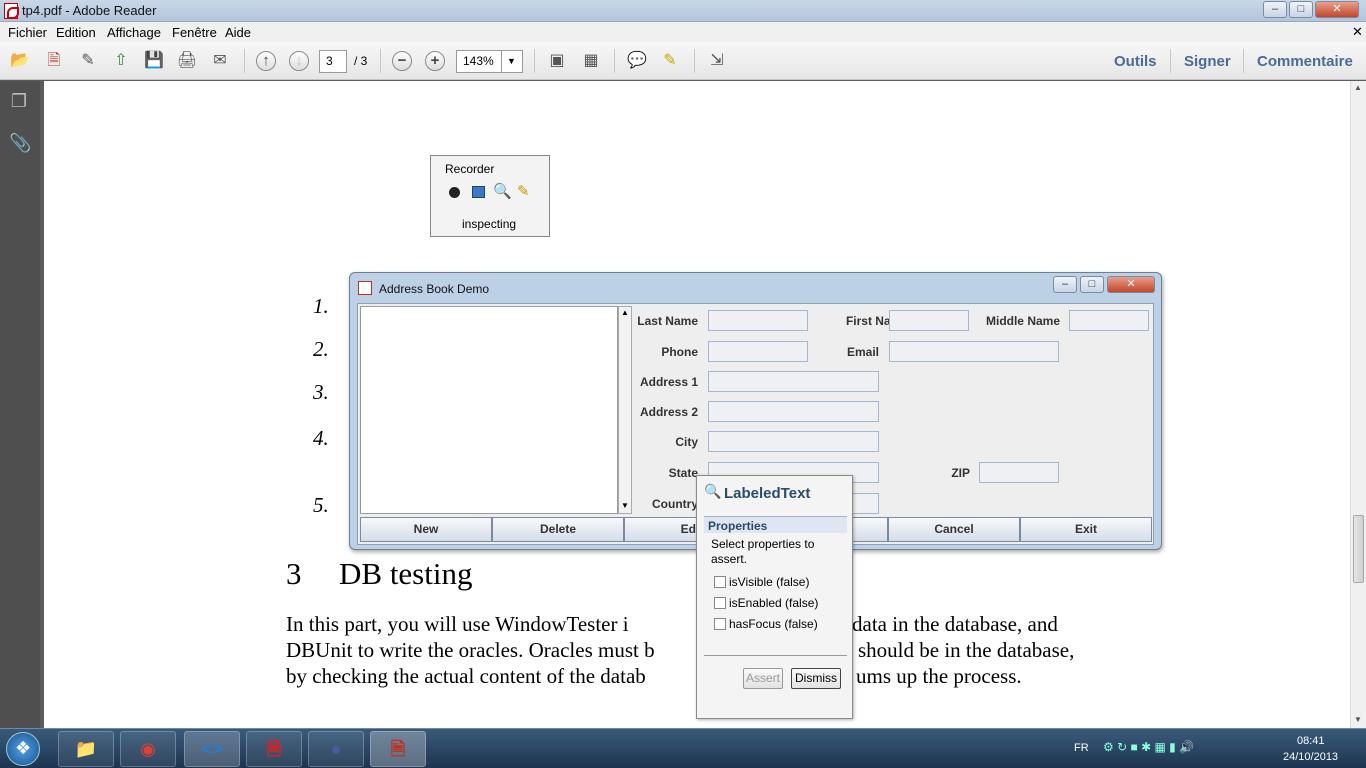  Describe the element at coordinates (1358, 87) in the screenshot. I see `scroll-up-icon: ▲` at that location.